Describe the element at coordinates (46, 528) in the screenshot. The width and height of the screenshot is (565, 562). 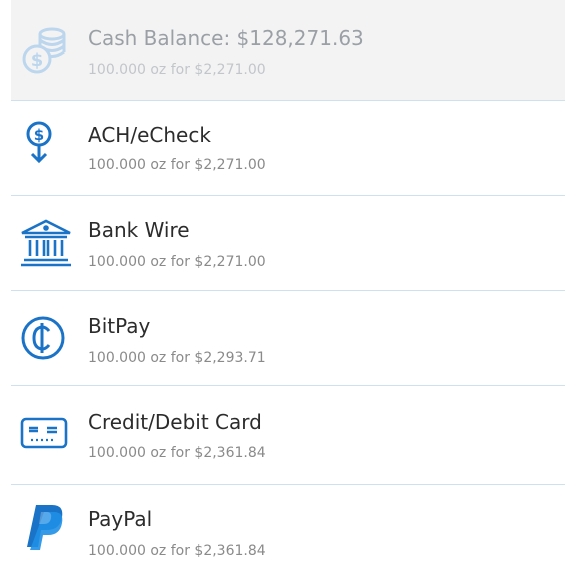
I see `paypal-icon` at that location.